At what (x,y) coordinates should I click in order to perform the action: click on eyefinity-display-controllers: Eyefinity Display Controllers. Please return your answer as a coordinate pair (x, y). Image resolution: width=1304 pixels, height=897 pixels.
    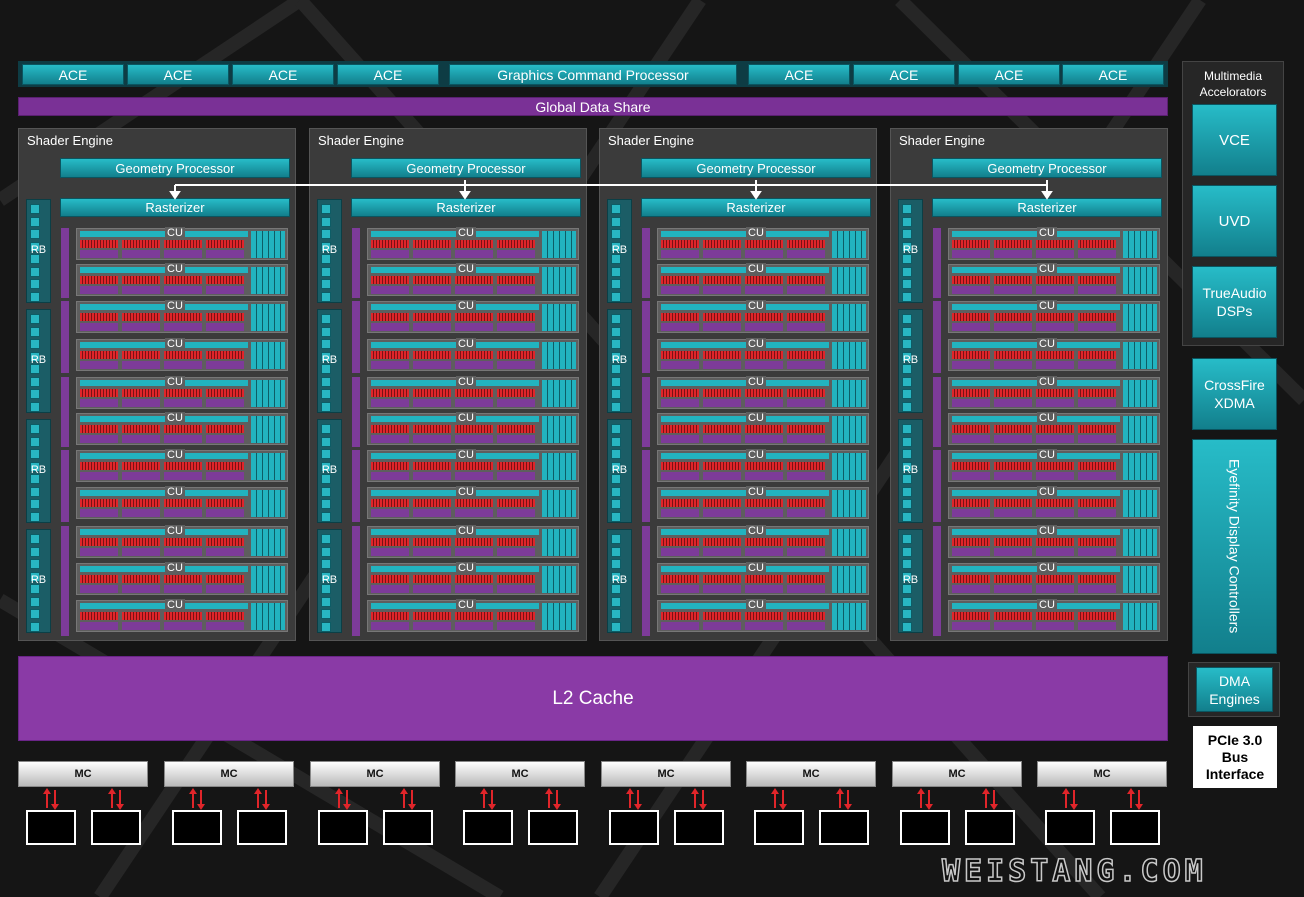
    Looking at the image, I should click on (1234, 546).